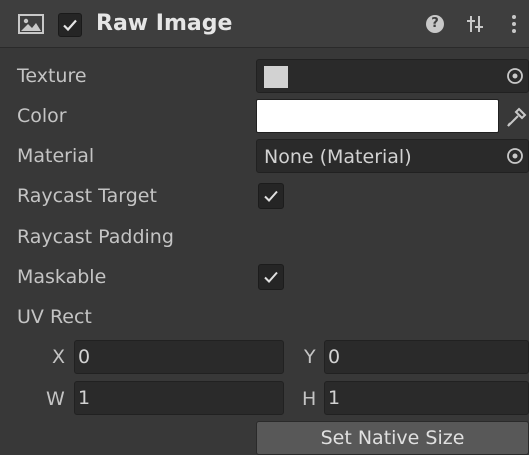  What do you see at coordinates (95, 237) in the screenshot?
I see `raycast-padding-foldout: Raycast Padding` at bounding box center [95, 237].